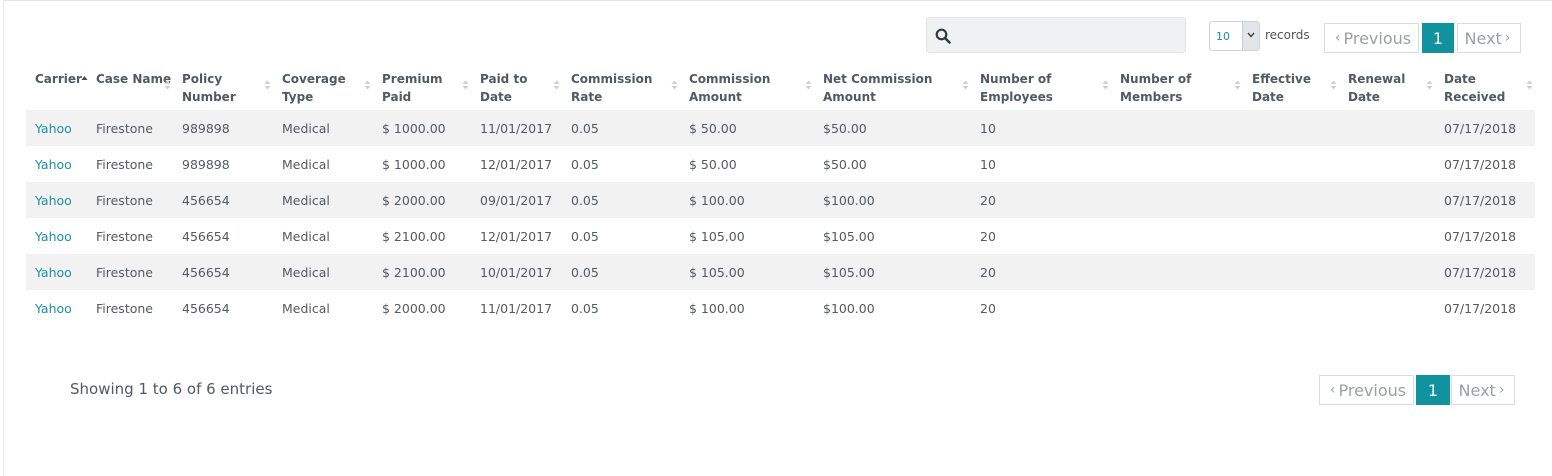  I want to click on table-cell: 10, so click(1041, 128).